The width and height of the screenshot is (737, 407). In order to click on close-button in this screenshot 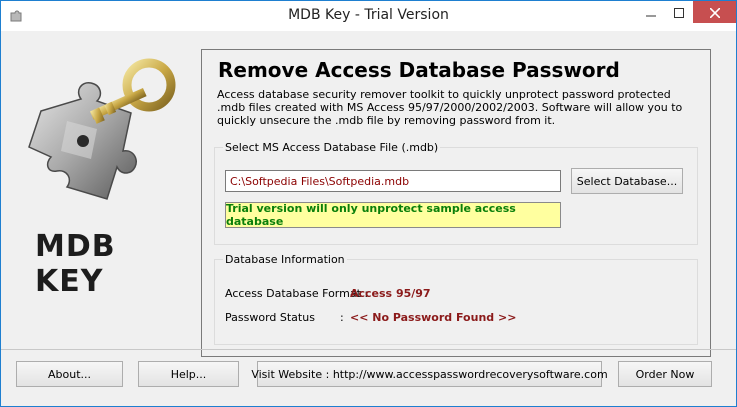, I will do `click(714, 12)`.